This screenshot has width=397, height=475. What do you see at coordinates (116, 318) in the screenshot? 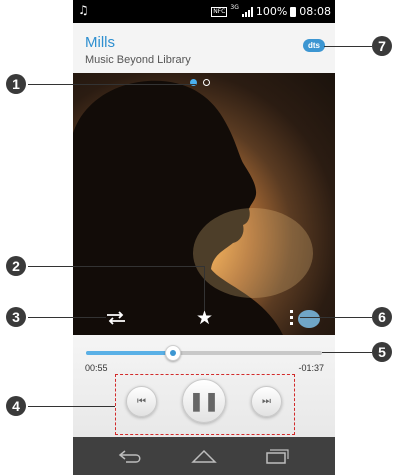
I see `repeat-icon` at bounding box center [116, 318].